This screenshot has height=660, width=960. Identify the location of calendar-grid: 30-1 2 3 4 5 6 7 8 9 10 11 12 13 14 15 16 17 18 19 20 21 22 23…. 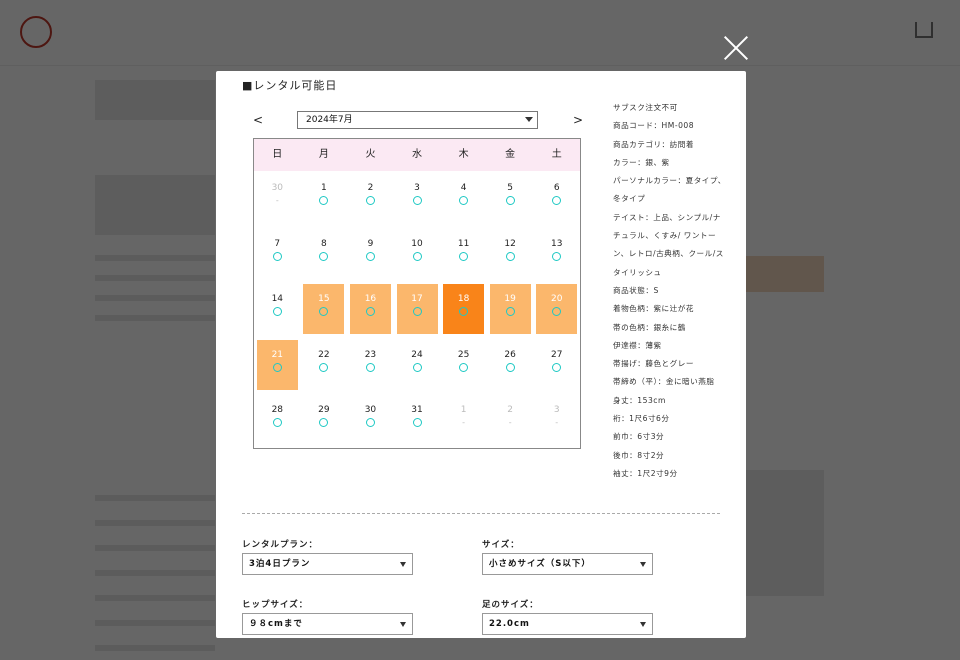
(417, 309).